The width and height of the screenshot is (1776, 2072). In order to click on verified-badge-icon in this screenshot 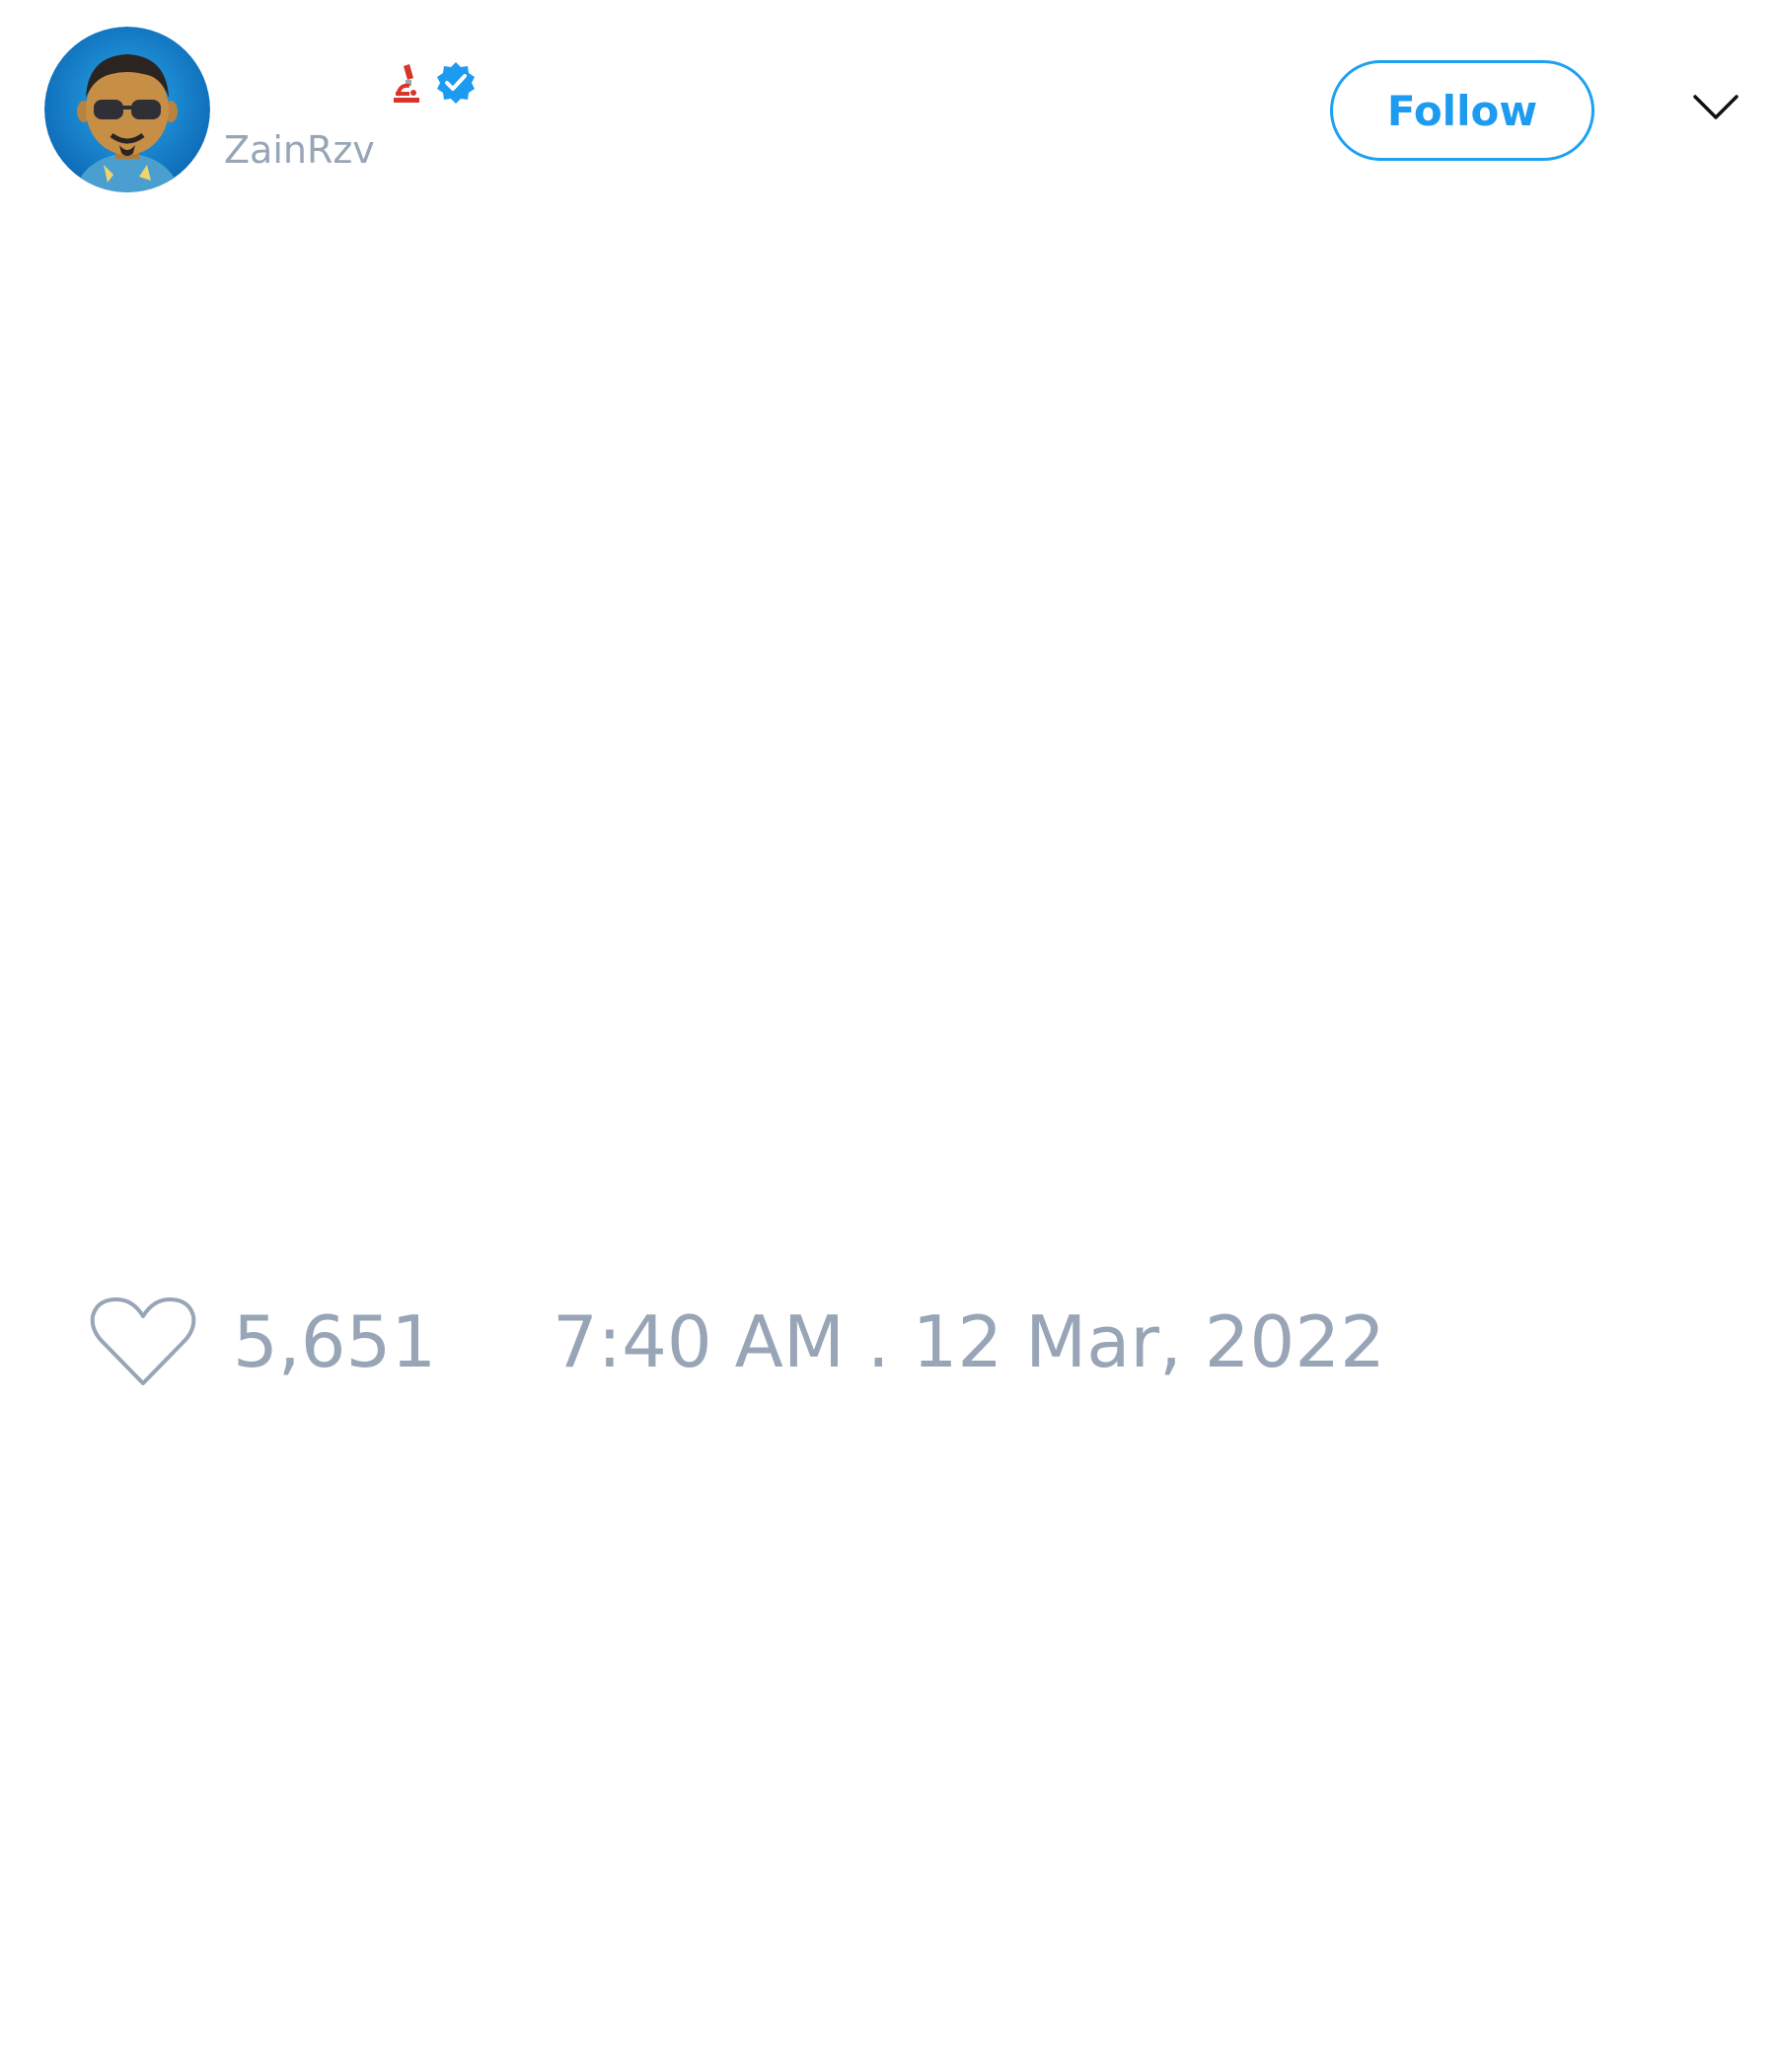, I will do `click(456, 83)`.